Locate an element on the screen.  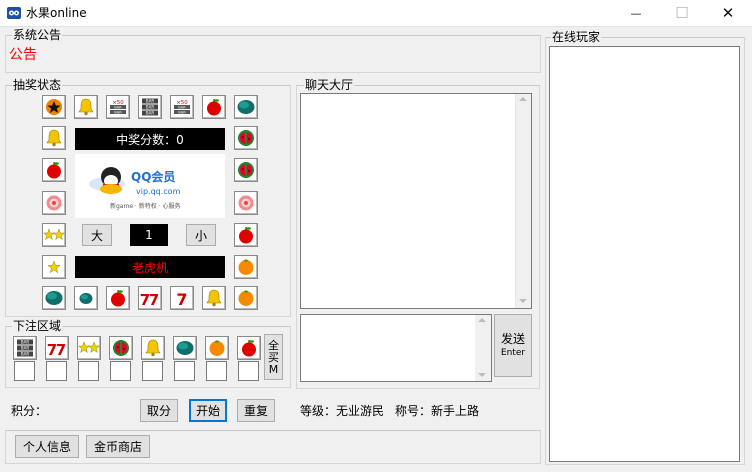
seven-double-icon: 77 is located at coordinates (149, 300).